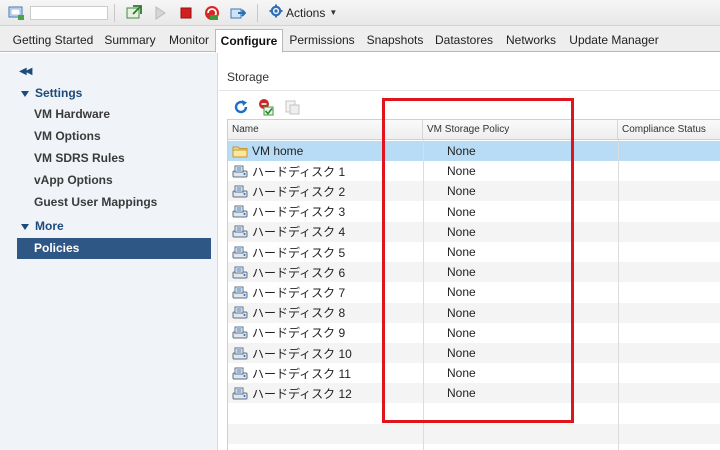  I want to click on tab-networks: Networks, so click(531, 40).